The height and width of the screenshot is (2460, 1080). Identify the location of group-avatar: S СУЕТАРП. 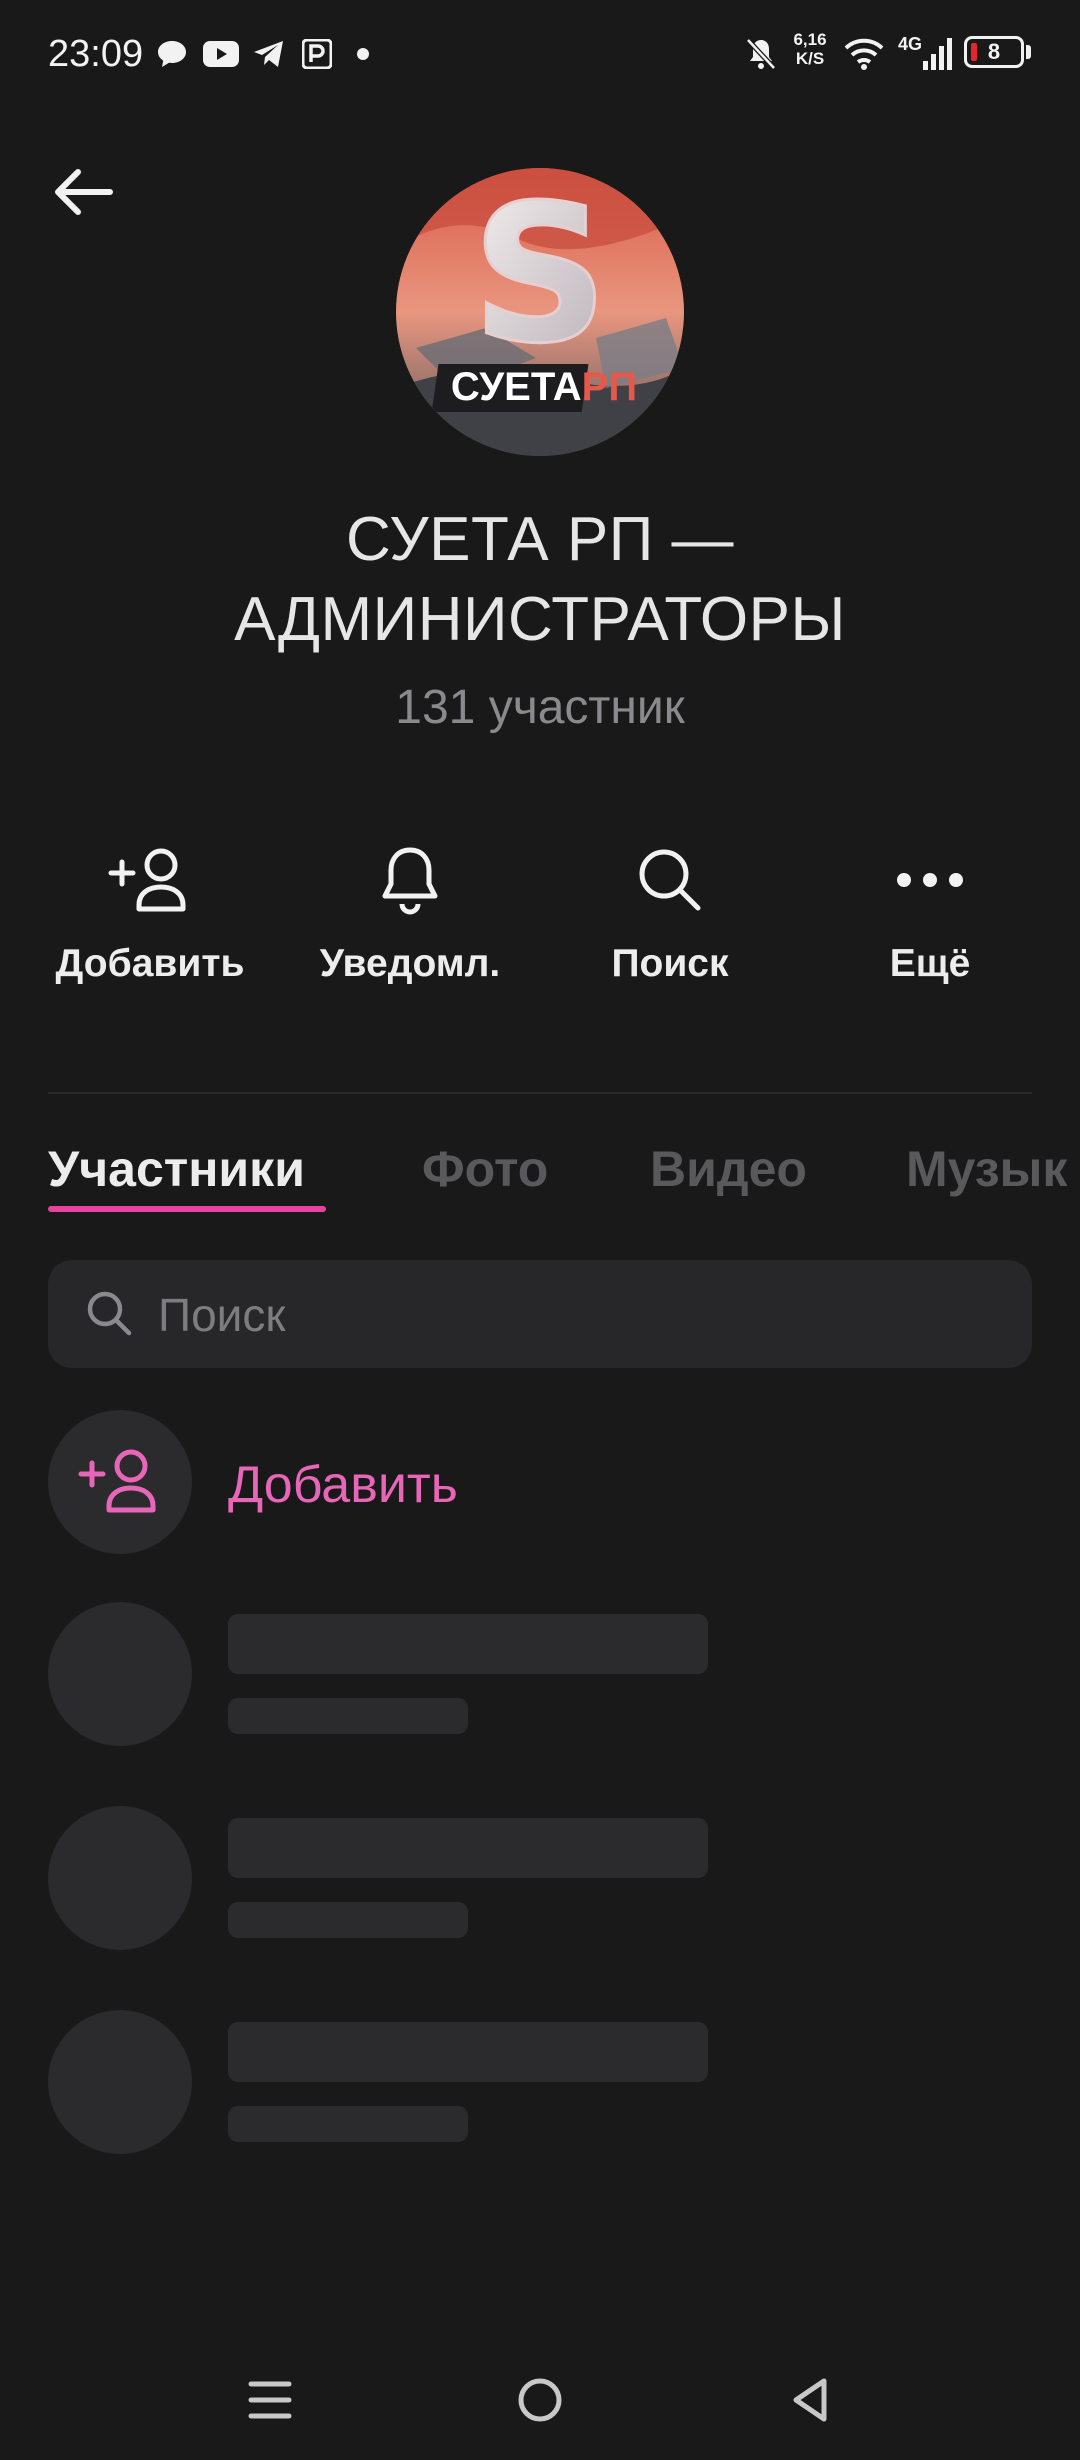
(540, 312).